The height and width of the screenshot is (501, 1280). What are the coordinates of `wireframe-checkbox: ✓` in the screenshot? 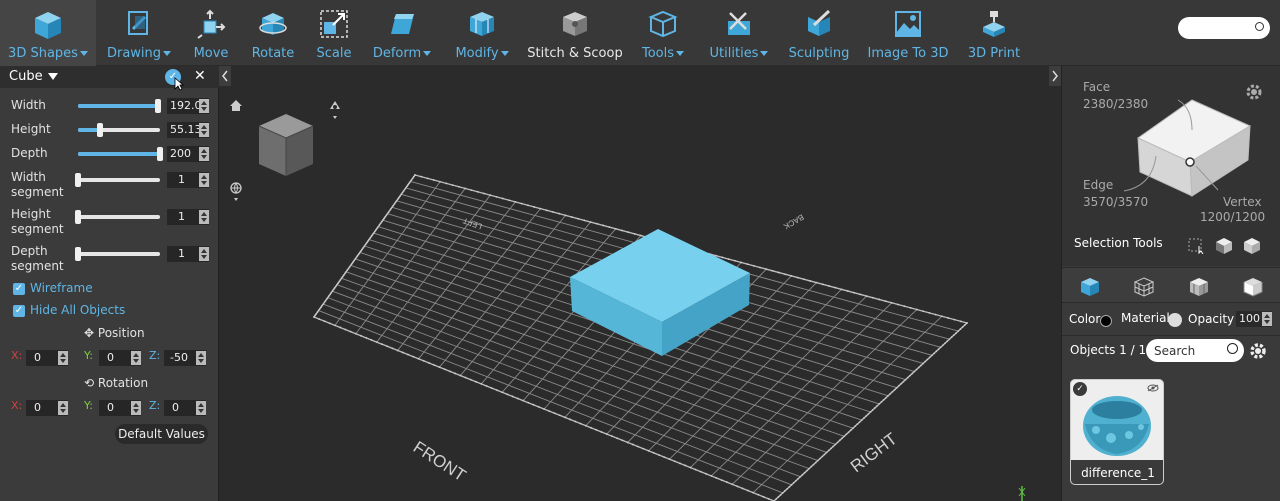 It's located at (19, 289).